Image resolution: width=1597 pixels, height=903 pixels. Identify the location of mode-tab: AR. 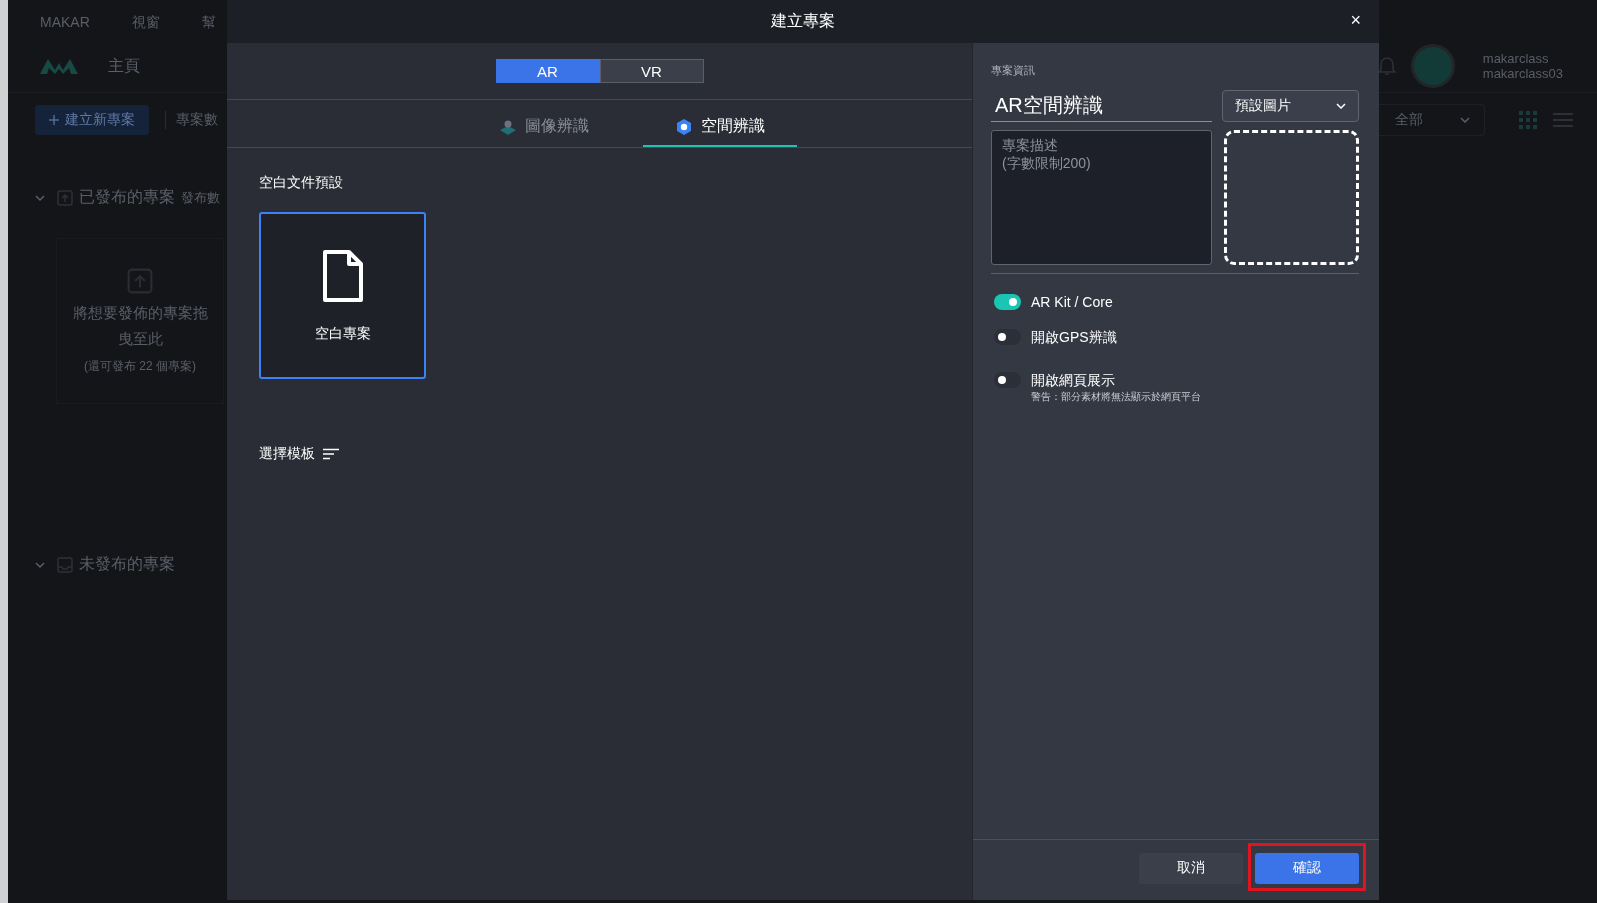
(547, 71).